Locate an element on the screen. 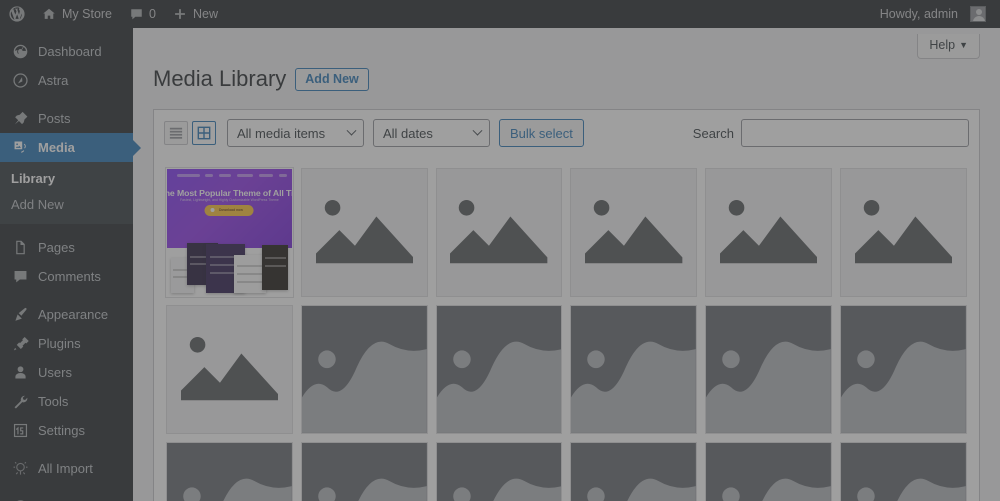 This screenshot has width=1000, height=501. brush-icon is located at coordinates (20, 315).